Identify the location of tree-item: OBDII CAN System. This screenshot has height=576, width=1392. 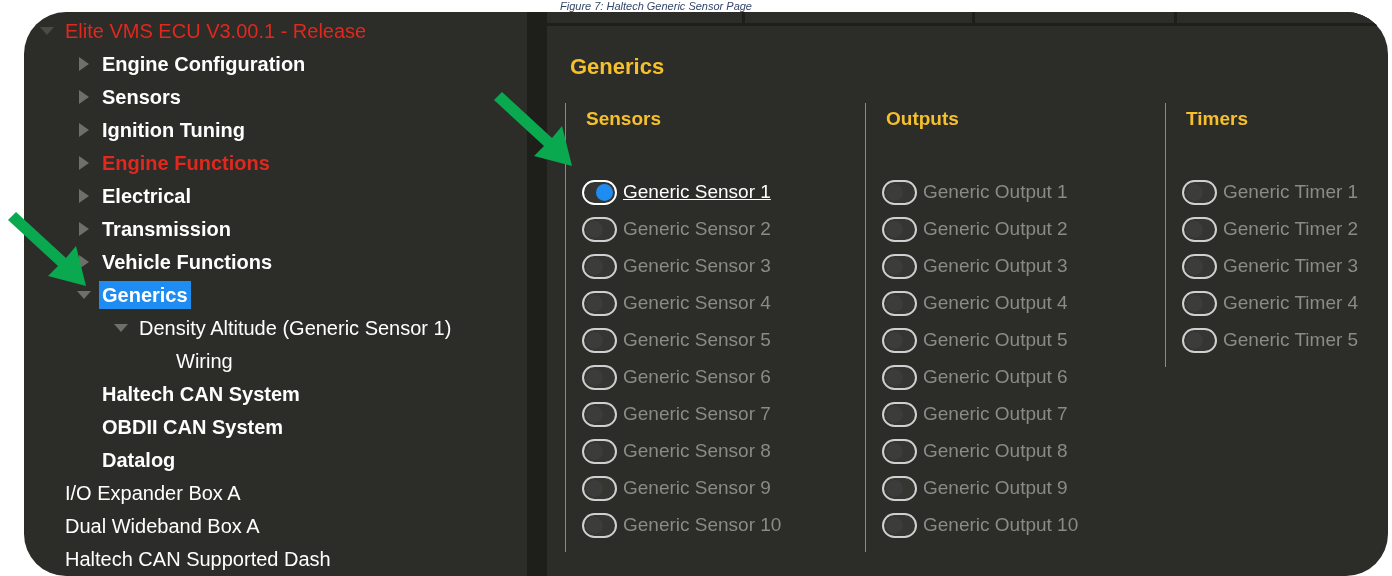
(193, 426).